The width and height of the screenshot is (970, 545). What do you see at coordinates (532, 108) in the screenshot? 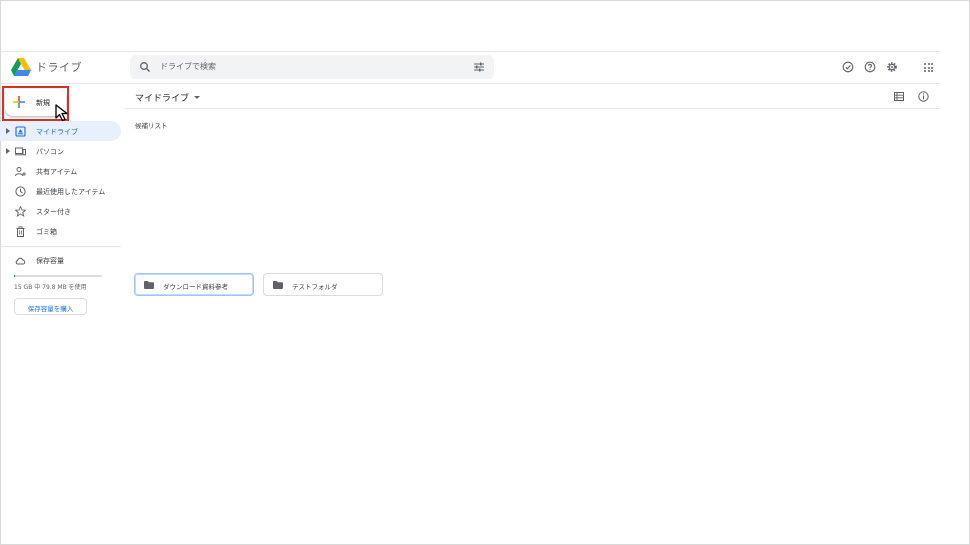
I see `main-divider` at bounding box center [532, 108].